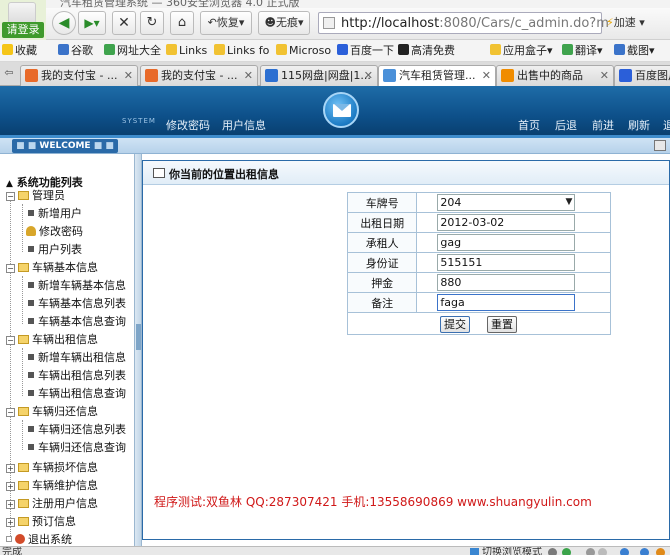  Describe the element at coordinates (182, 23) in the screenshot. I see `home-button: ⌂` at that location.